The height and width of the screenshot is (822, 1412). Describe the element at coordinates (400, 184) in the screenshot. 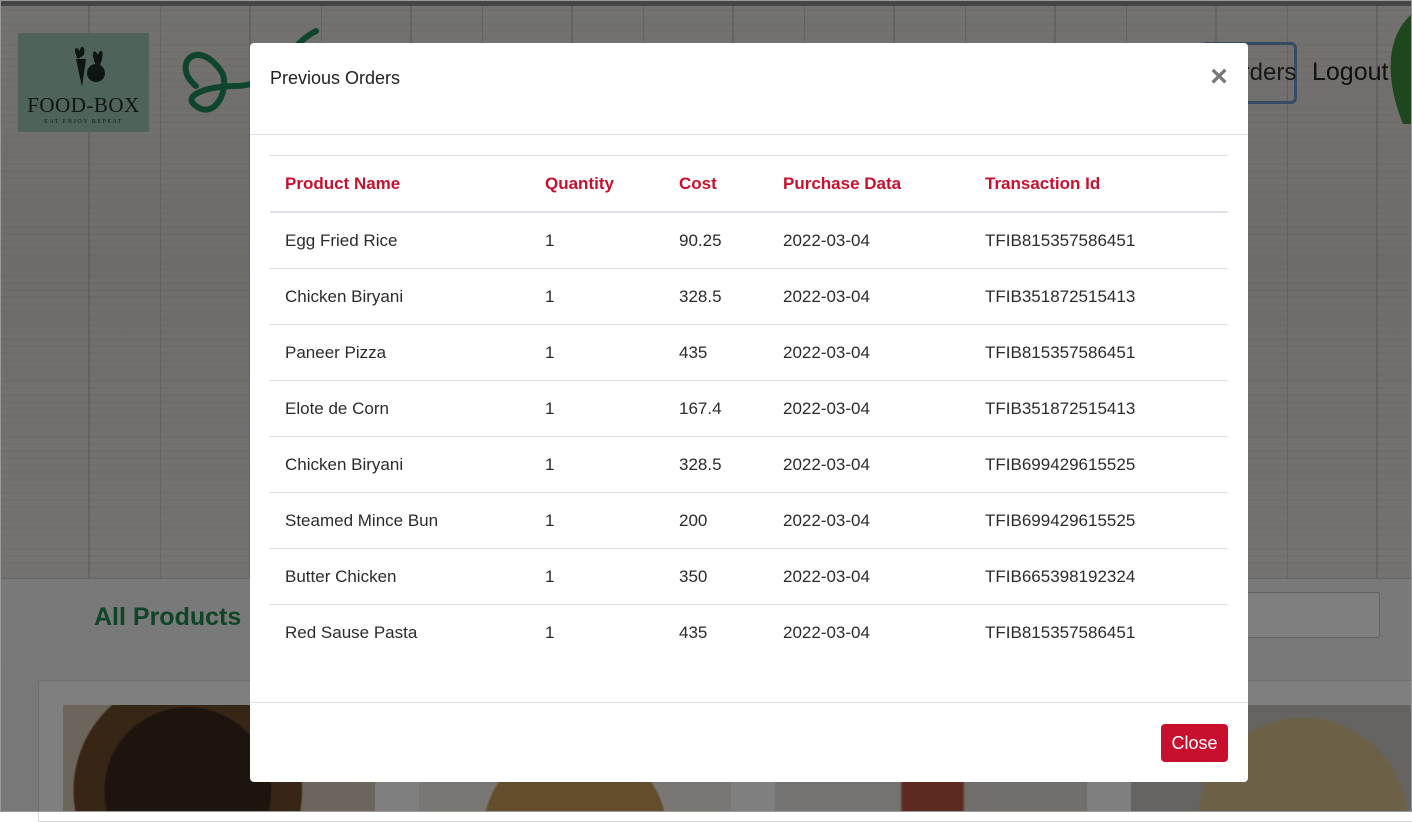

I see `column-header-product-name: Product Name` at that location.